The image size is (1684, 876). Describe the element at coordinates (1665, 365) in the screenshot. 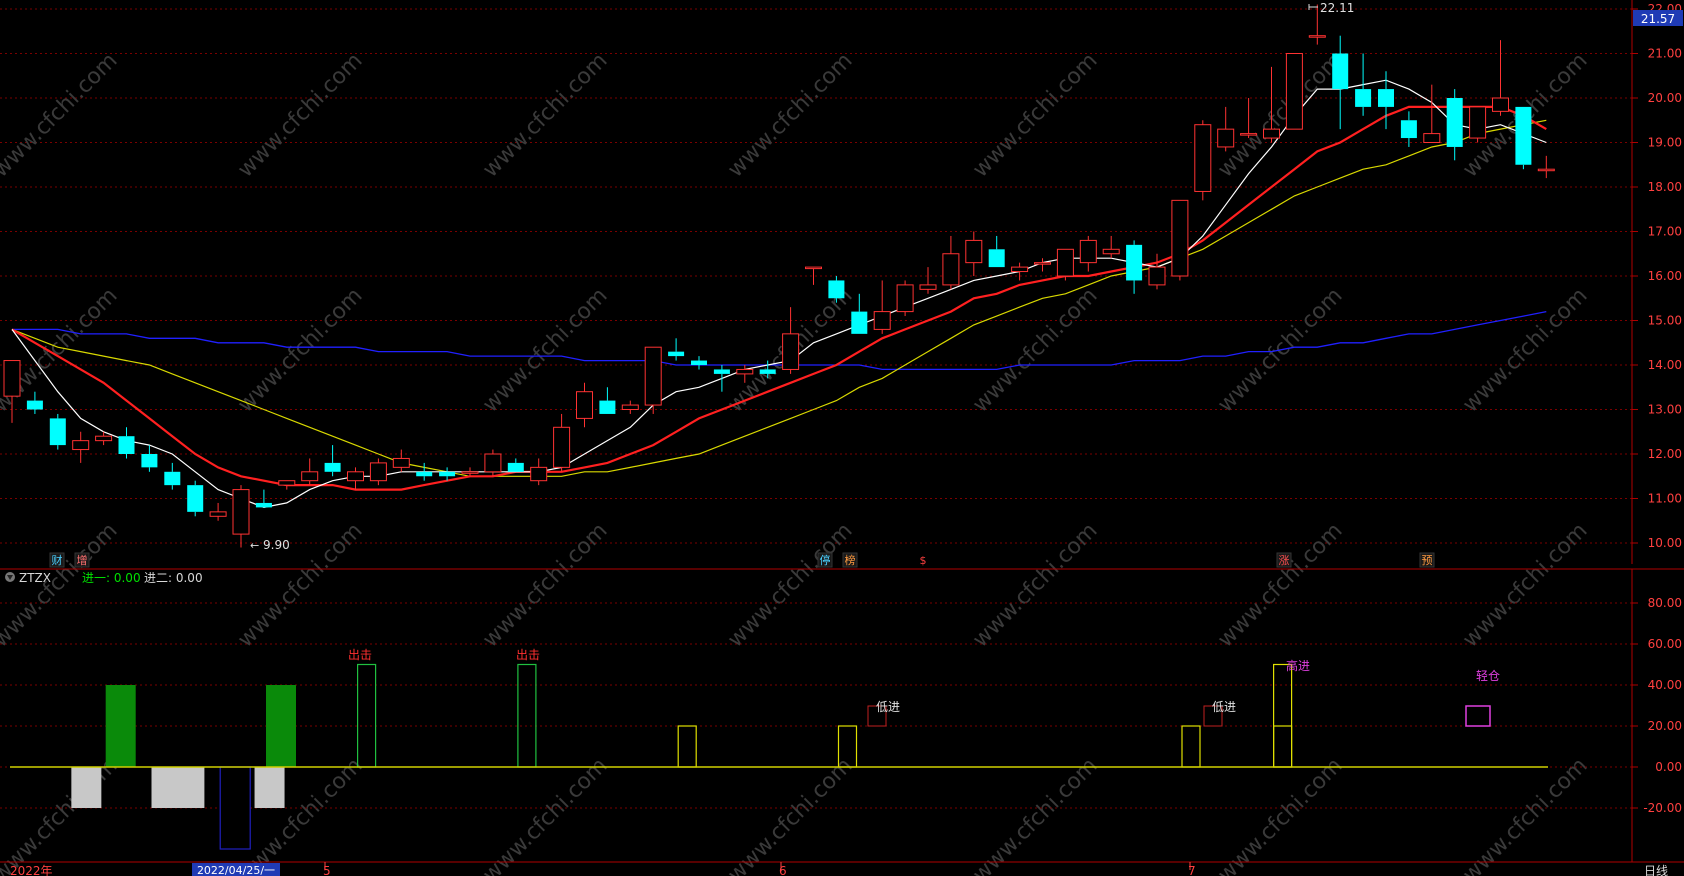

I see `price-tick-label: 14.00` at that location.